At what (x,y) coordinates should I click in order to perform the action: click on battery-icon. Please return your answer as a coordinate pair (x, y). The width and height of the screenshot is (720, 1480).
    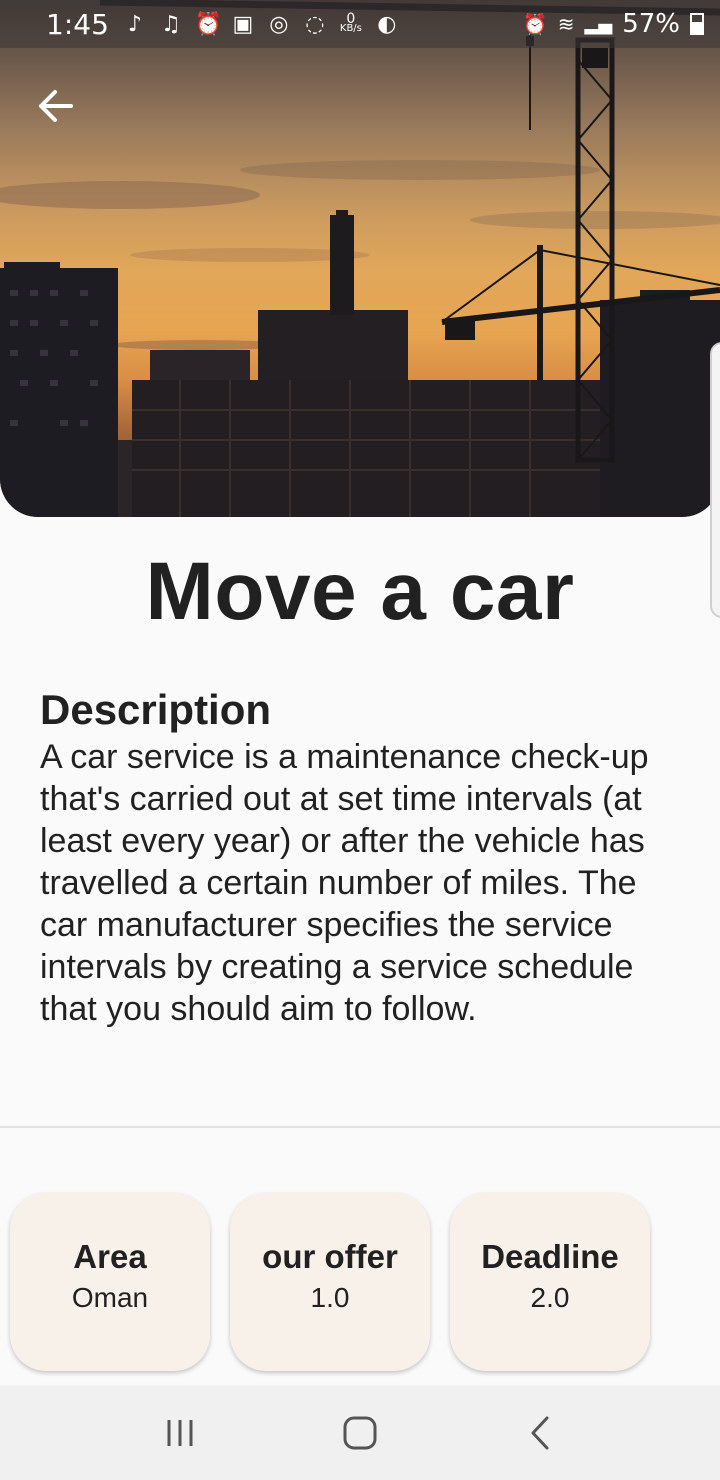
    Looking at the image, I should click on (697, 24).